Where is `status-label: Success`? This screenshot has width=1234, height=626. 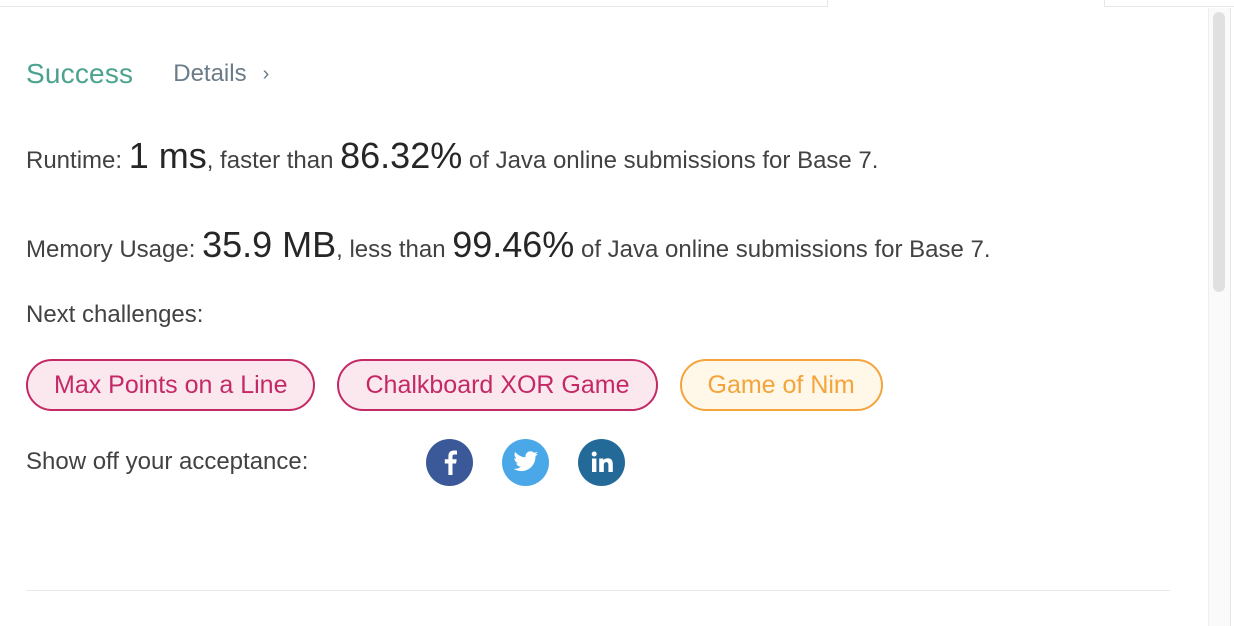 status-label: Success is located at coordinates (80, 73).